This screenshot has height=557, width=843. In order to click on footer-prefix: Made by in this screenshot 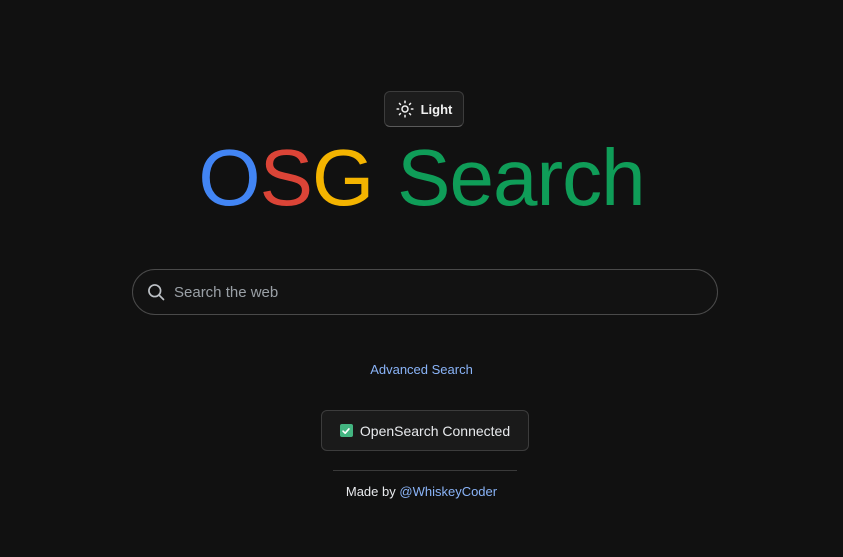, I will do `click(370, 491)`.